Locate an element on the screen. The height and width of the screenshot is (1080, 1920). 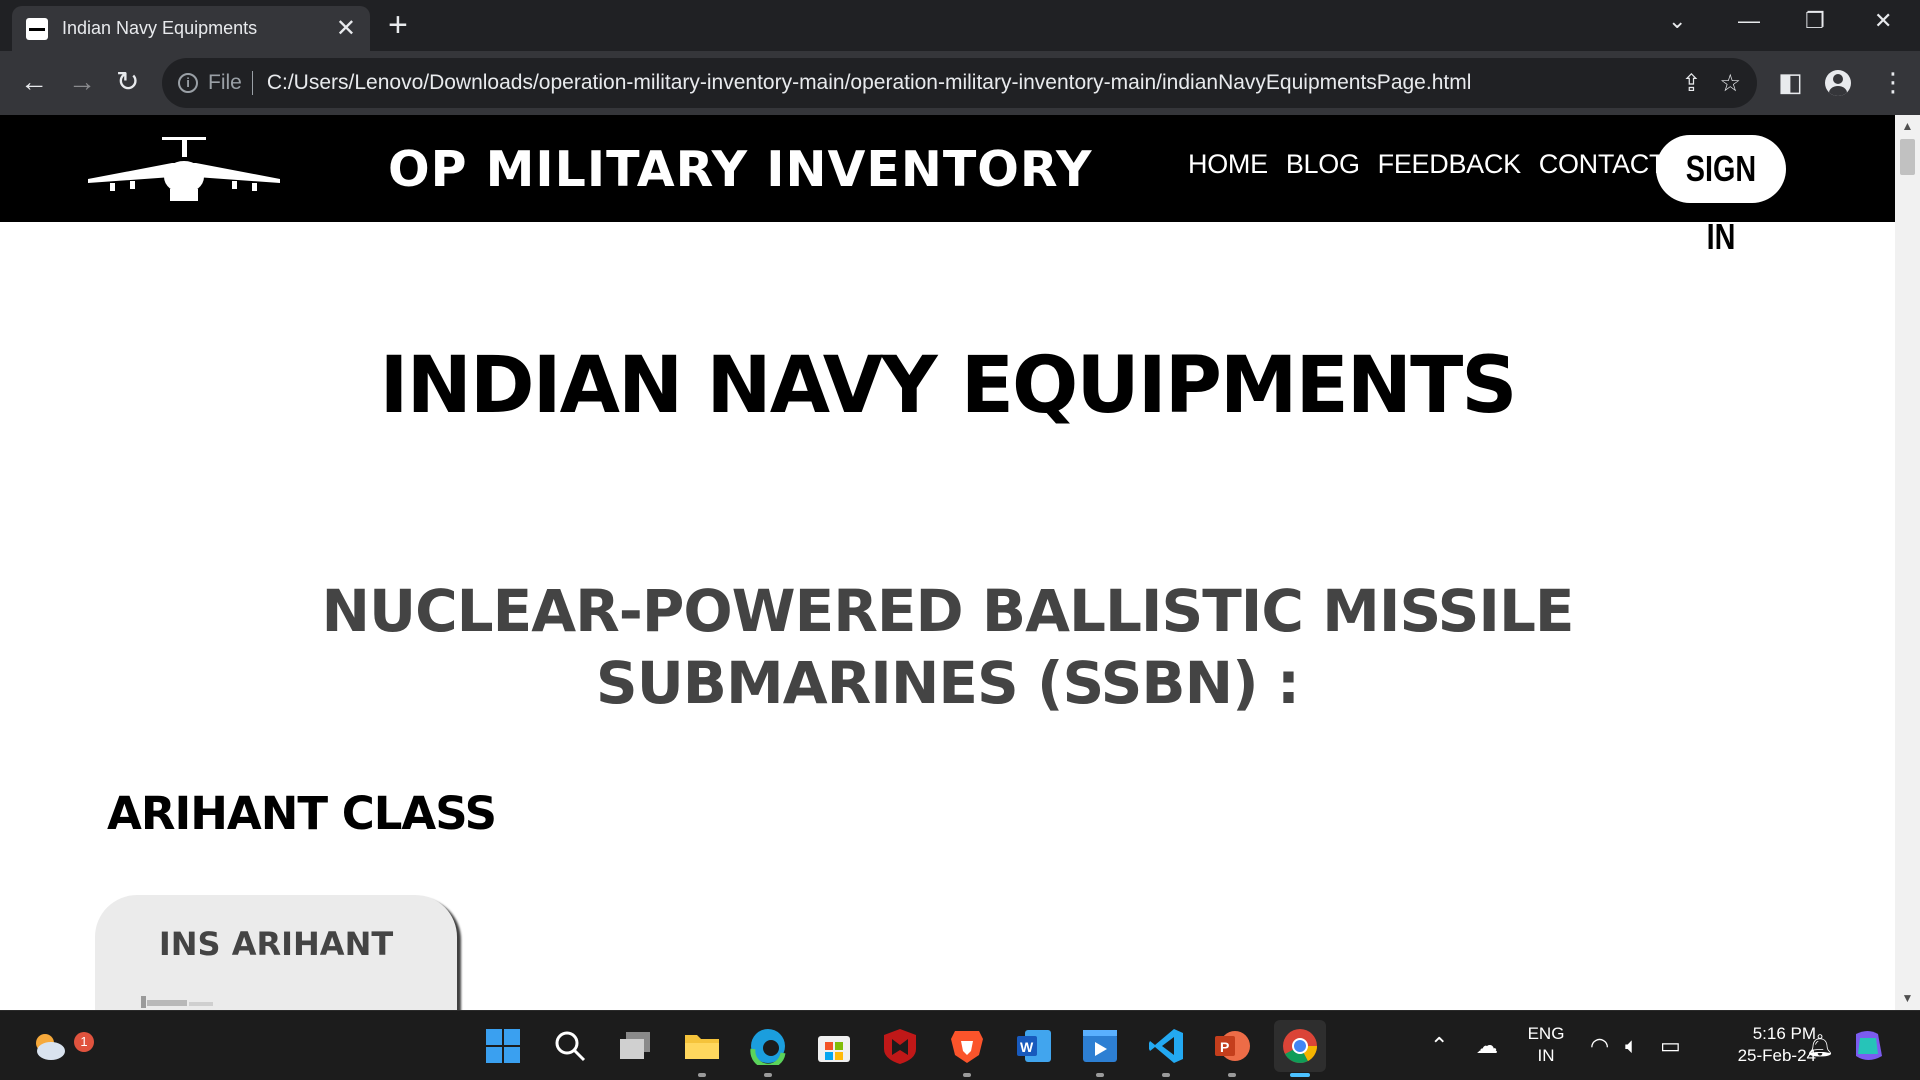
menu-kebab-icon: ⋮ is located at coordinates (1893, 82).